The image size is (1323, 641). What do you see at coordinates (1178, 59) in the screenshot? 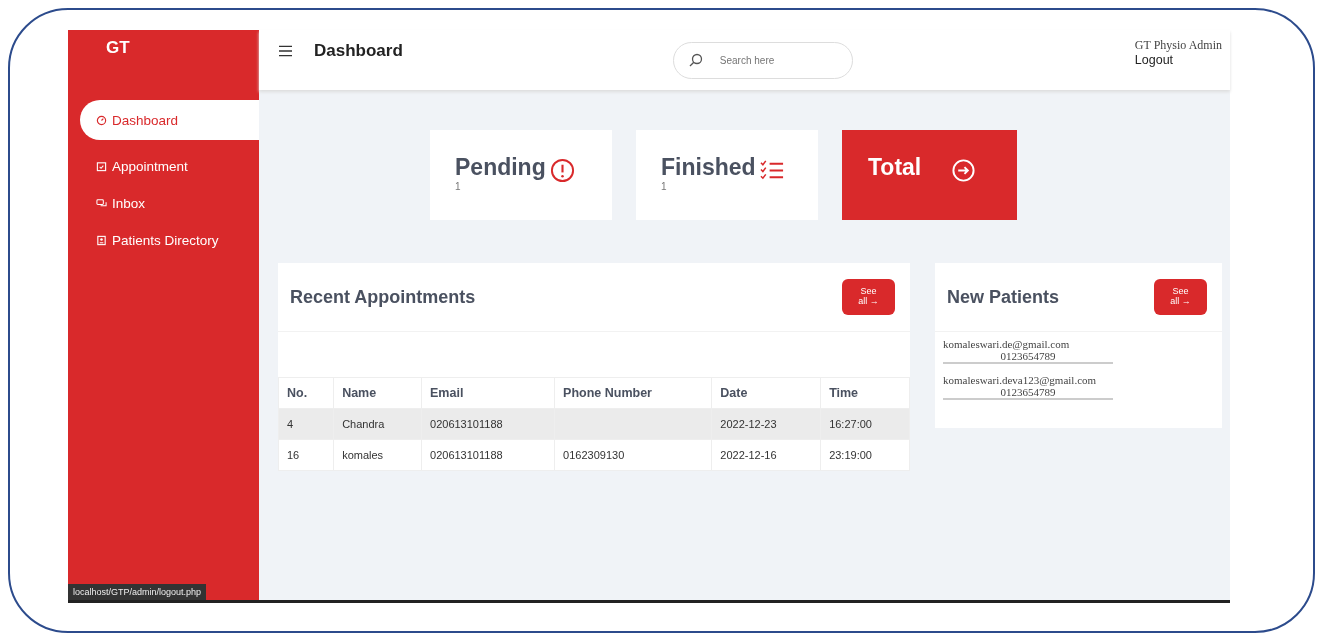
I see `logout-link: Logout` at bounding box center [1178, 59].